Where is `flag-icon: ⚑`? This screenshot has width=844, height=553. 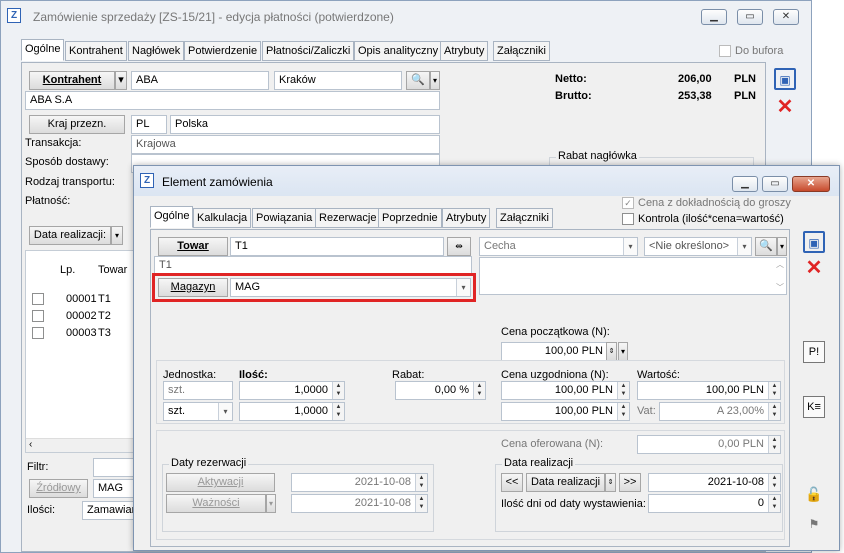
flag-icon: ⚑ is located at coordinates (814, 525).